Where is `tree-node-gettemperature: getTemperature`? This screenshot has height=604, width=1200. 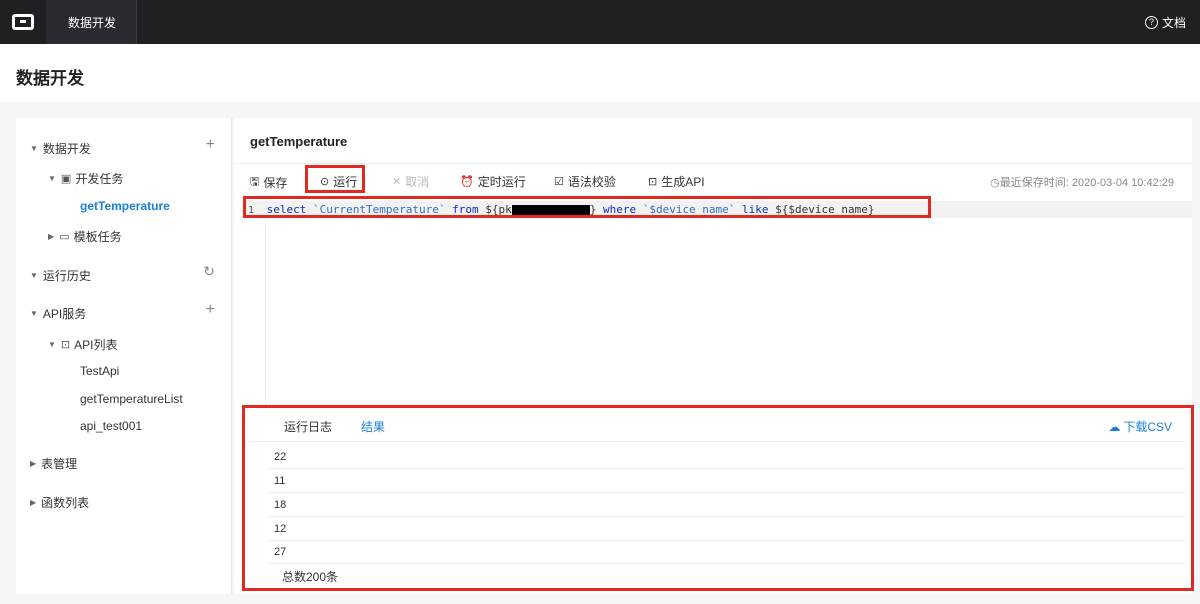
tree-node-gettemperature: getTemperature is located at coordinates (125, 206).